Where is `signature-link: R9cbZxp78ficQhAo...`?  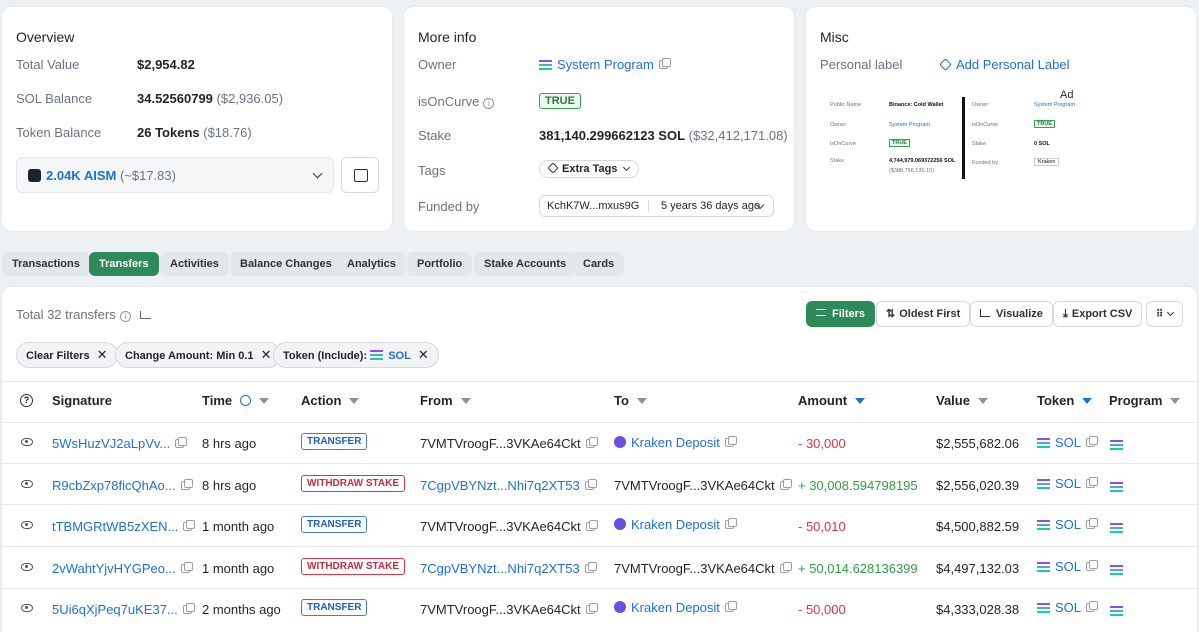
signature-link: R9cbZxp78ficQhAo... is located at coordinates (122, 485).